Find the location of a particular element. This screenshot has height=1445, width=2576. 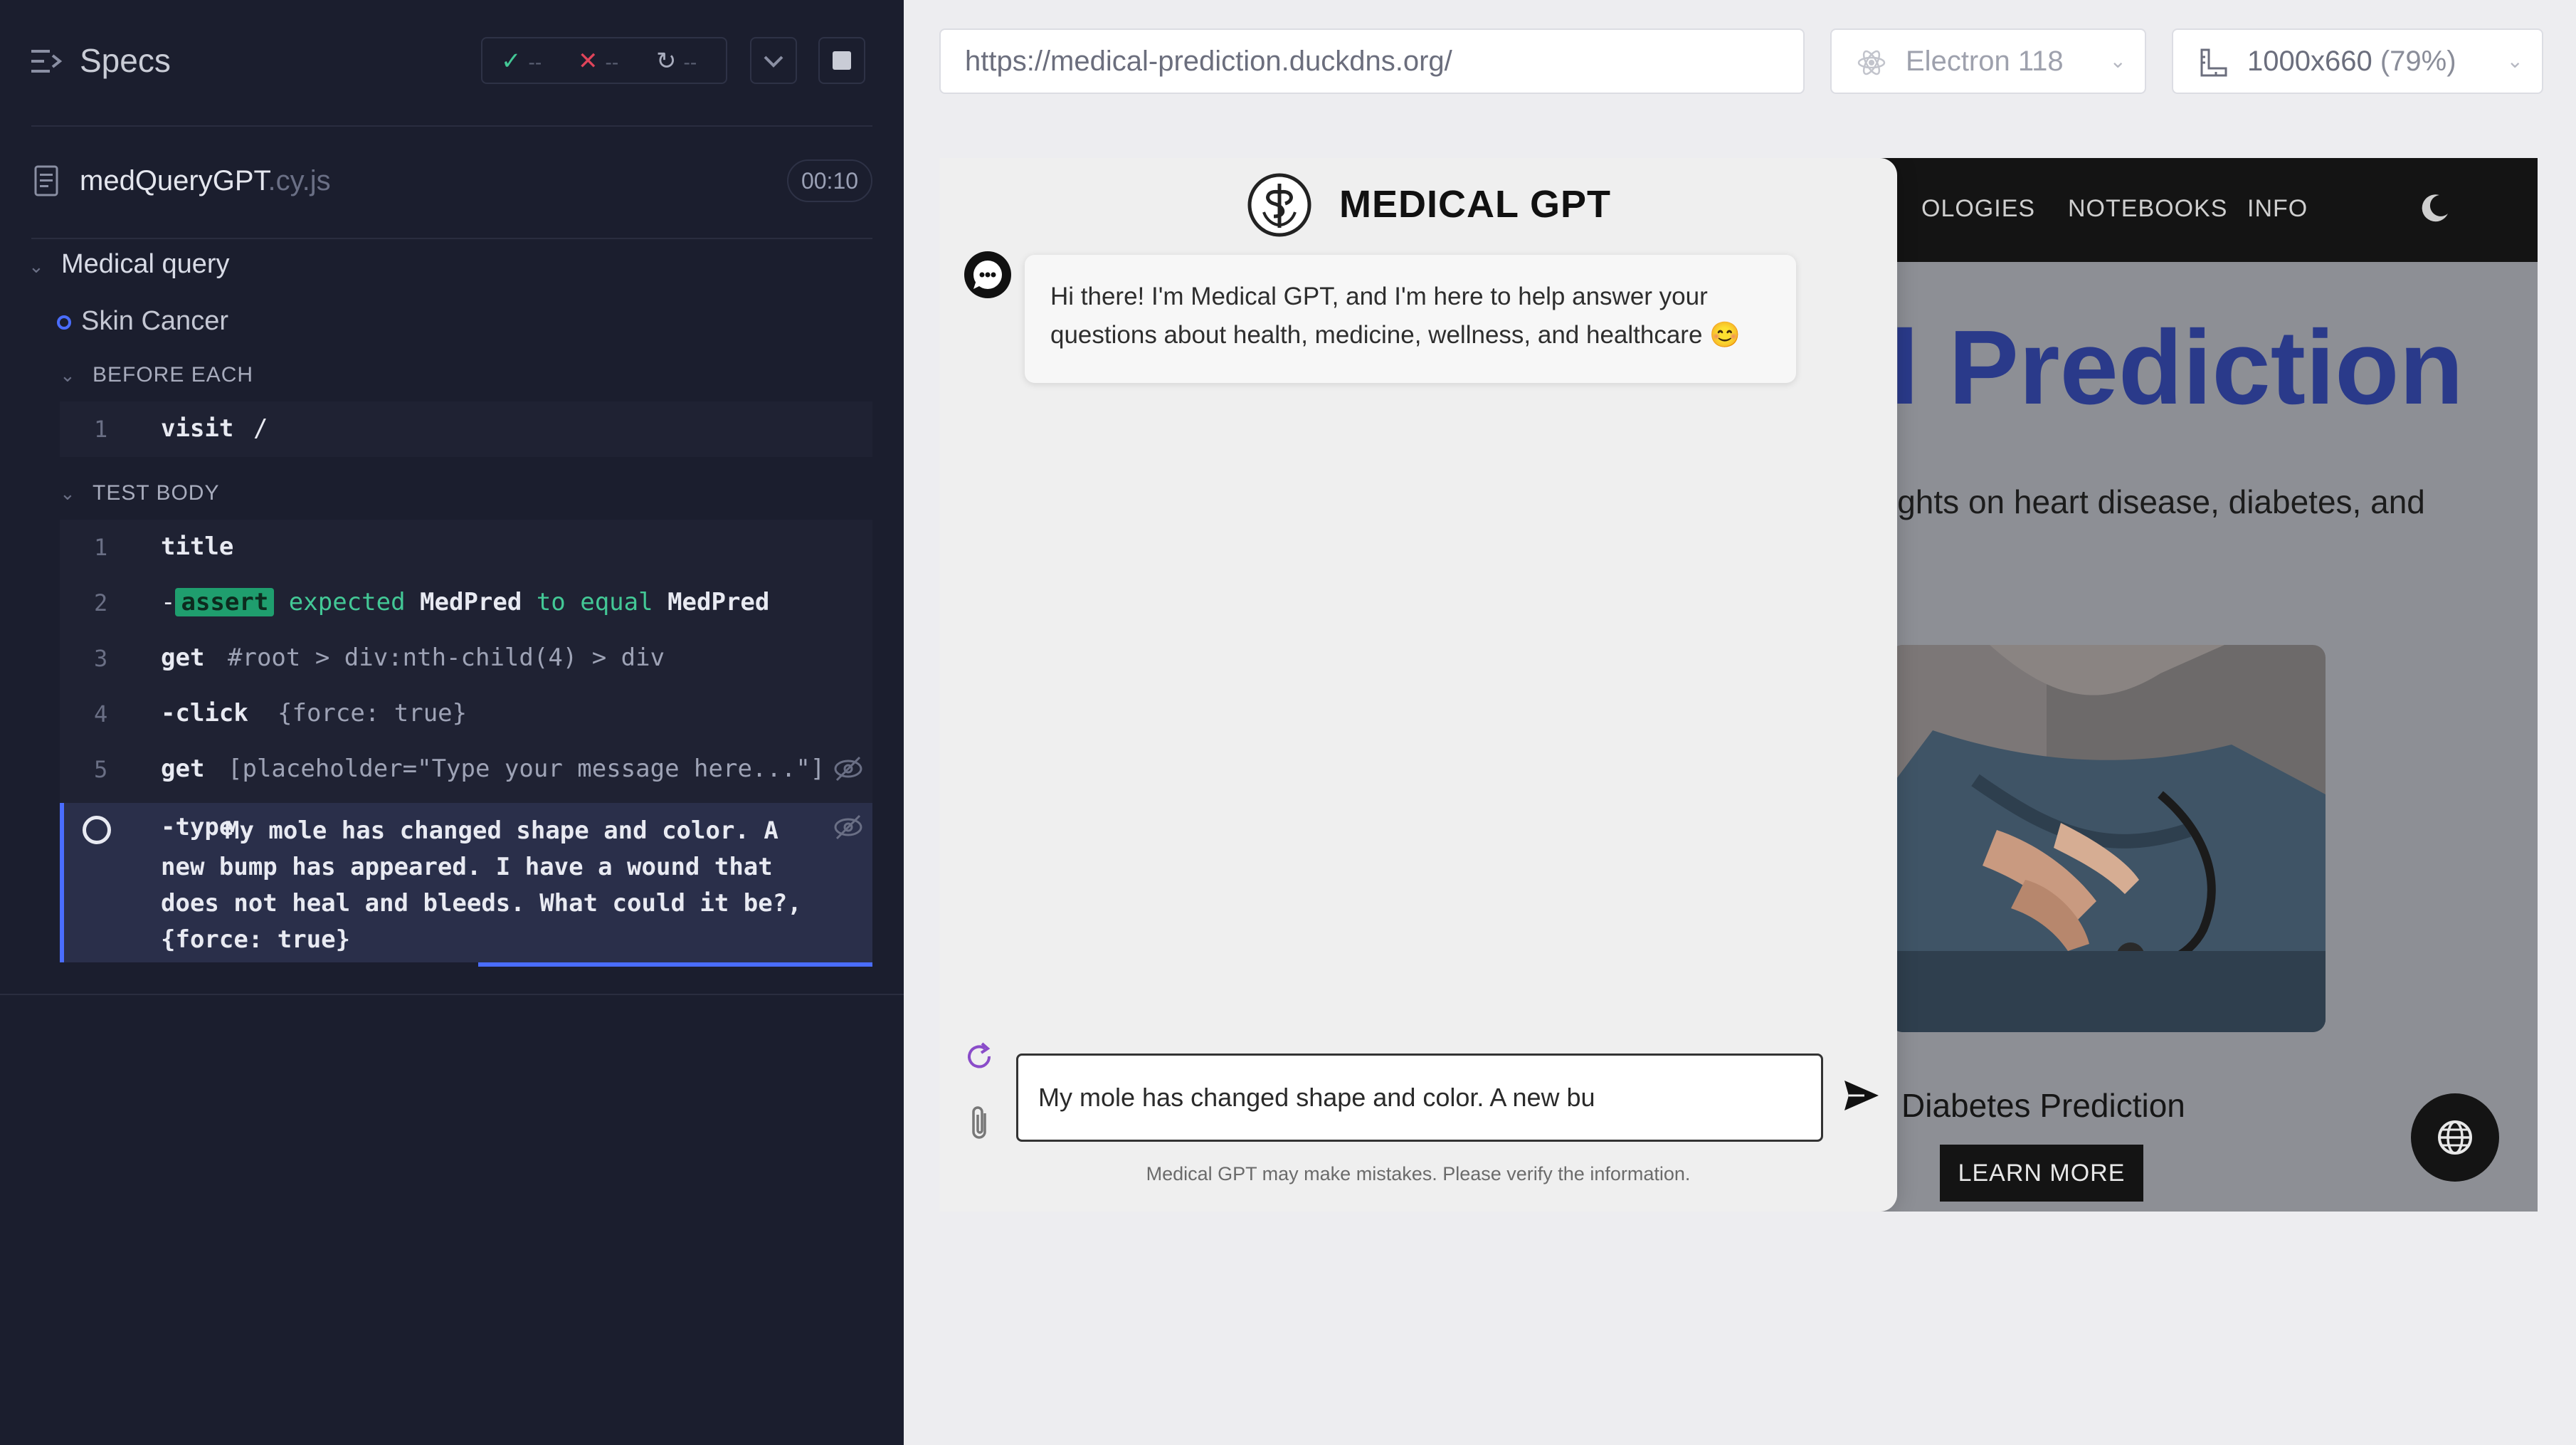

specs-title: Specs is located at coordinates (125, 60).